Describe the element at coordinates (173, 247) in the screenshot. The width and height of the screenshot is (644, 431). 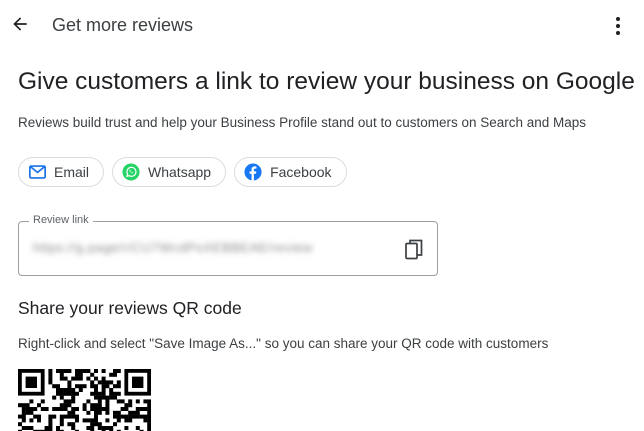
I see `review-link-value: https://g.page/r/CU7WcdPoXEBBEAE/review` at that location.